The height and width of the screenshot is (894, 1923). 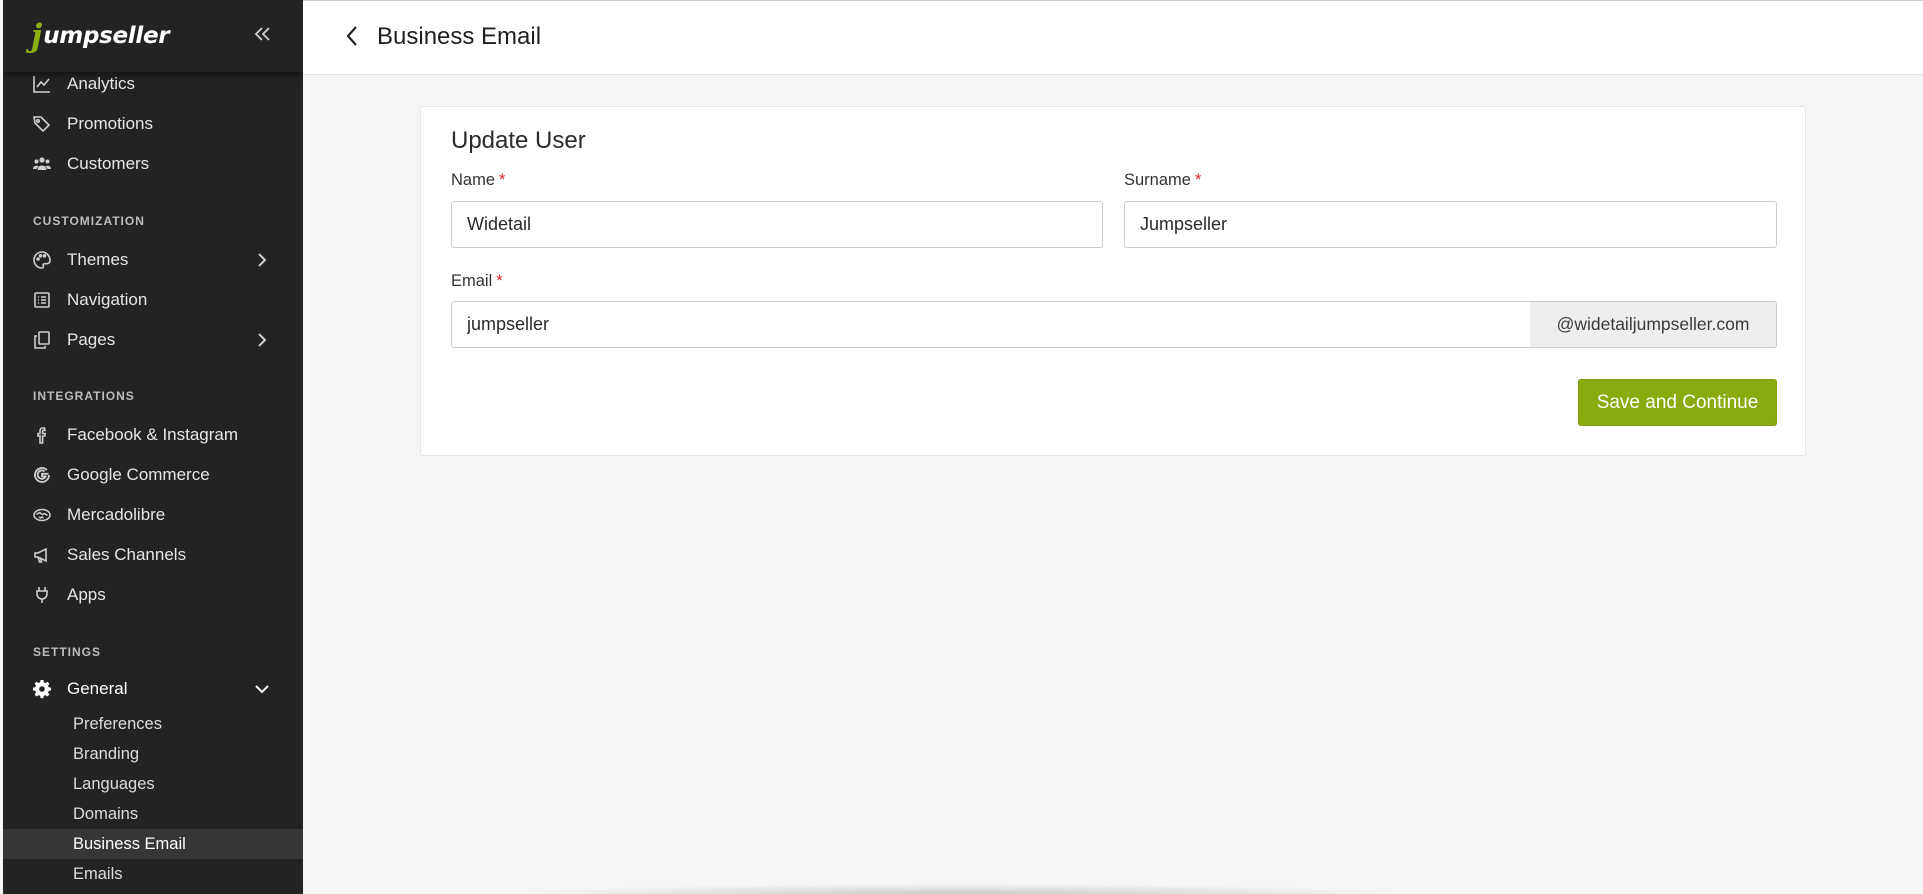 What do you see at coordinates (518, 140) in the screenshot?
I see `card-title: Update User` at bounding box center [518, 140].